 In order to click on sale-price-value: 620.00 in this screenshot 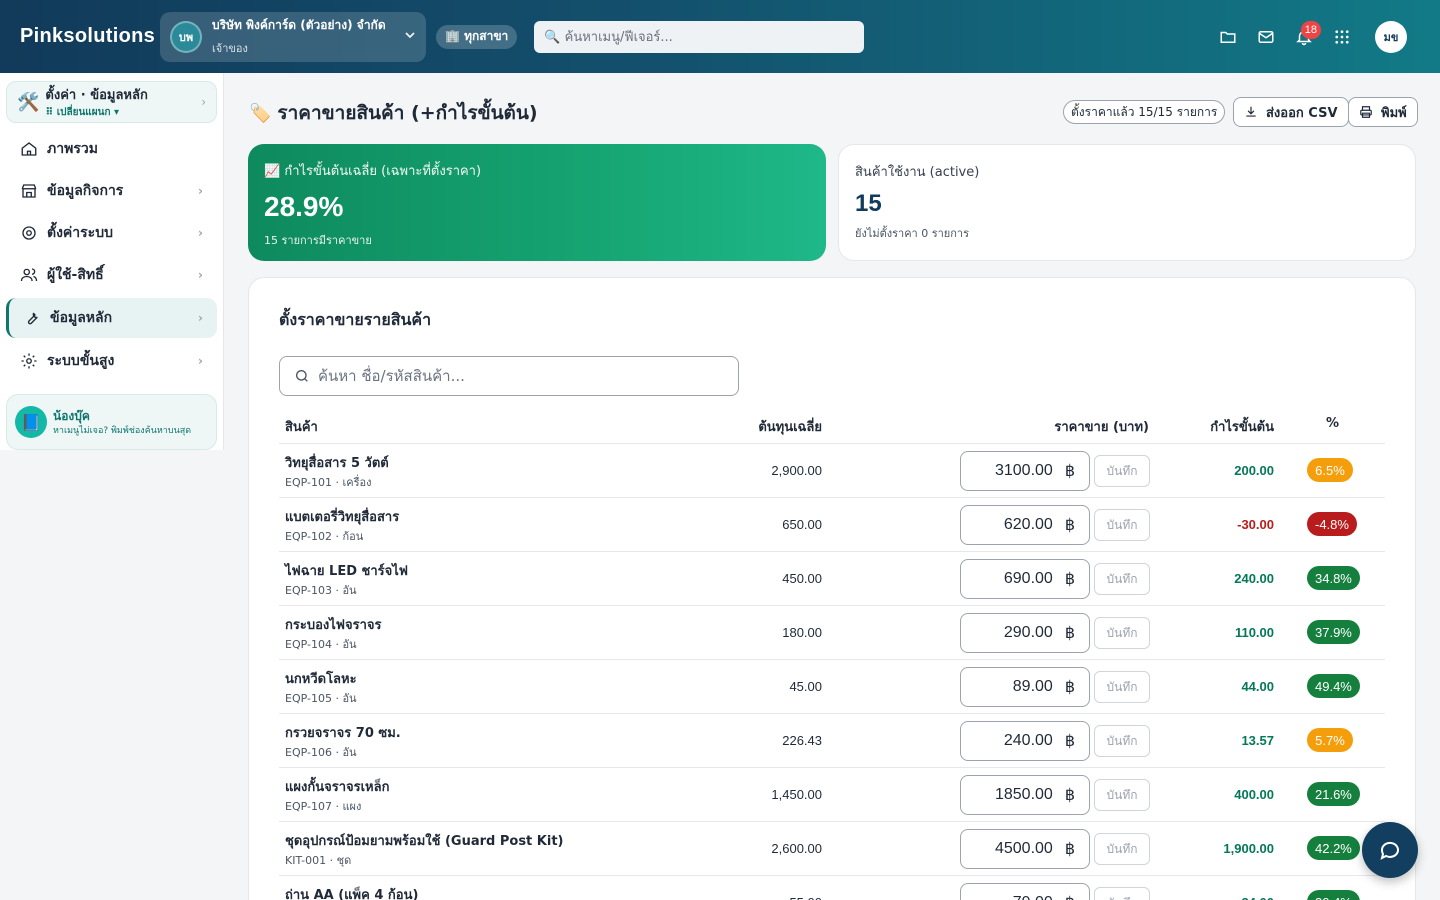, I will do `click(1028, 524)`.